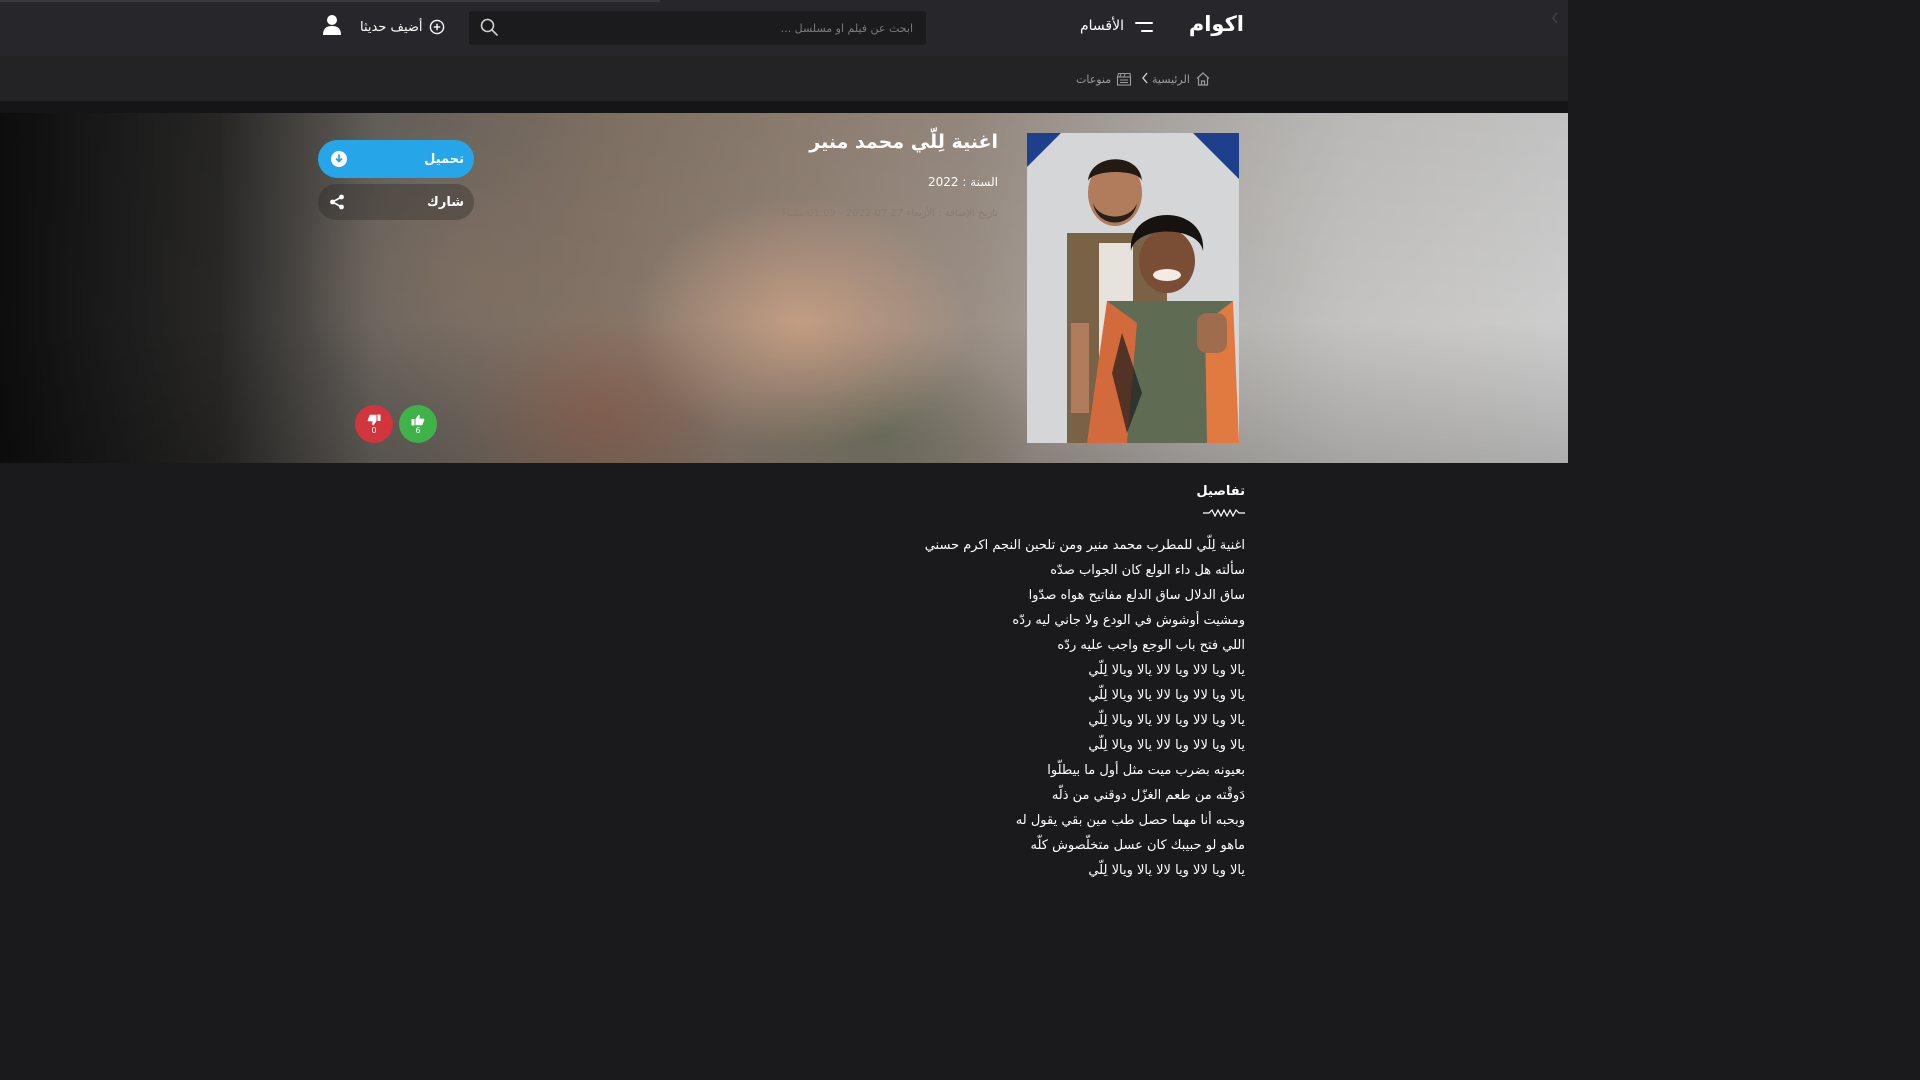 Image resolution: width=1920 pixels, height=1080 pixels. What do you see at coordinates (1147, 570) in the screenshot?
I see `details-line: سألته هل داء الولع كان الجواب صدّه` at bounding box center [1147, 570].